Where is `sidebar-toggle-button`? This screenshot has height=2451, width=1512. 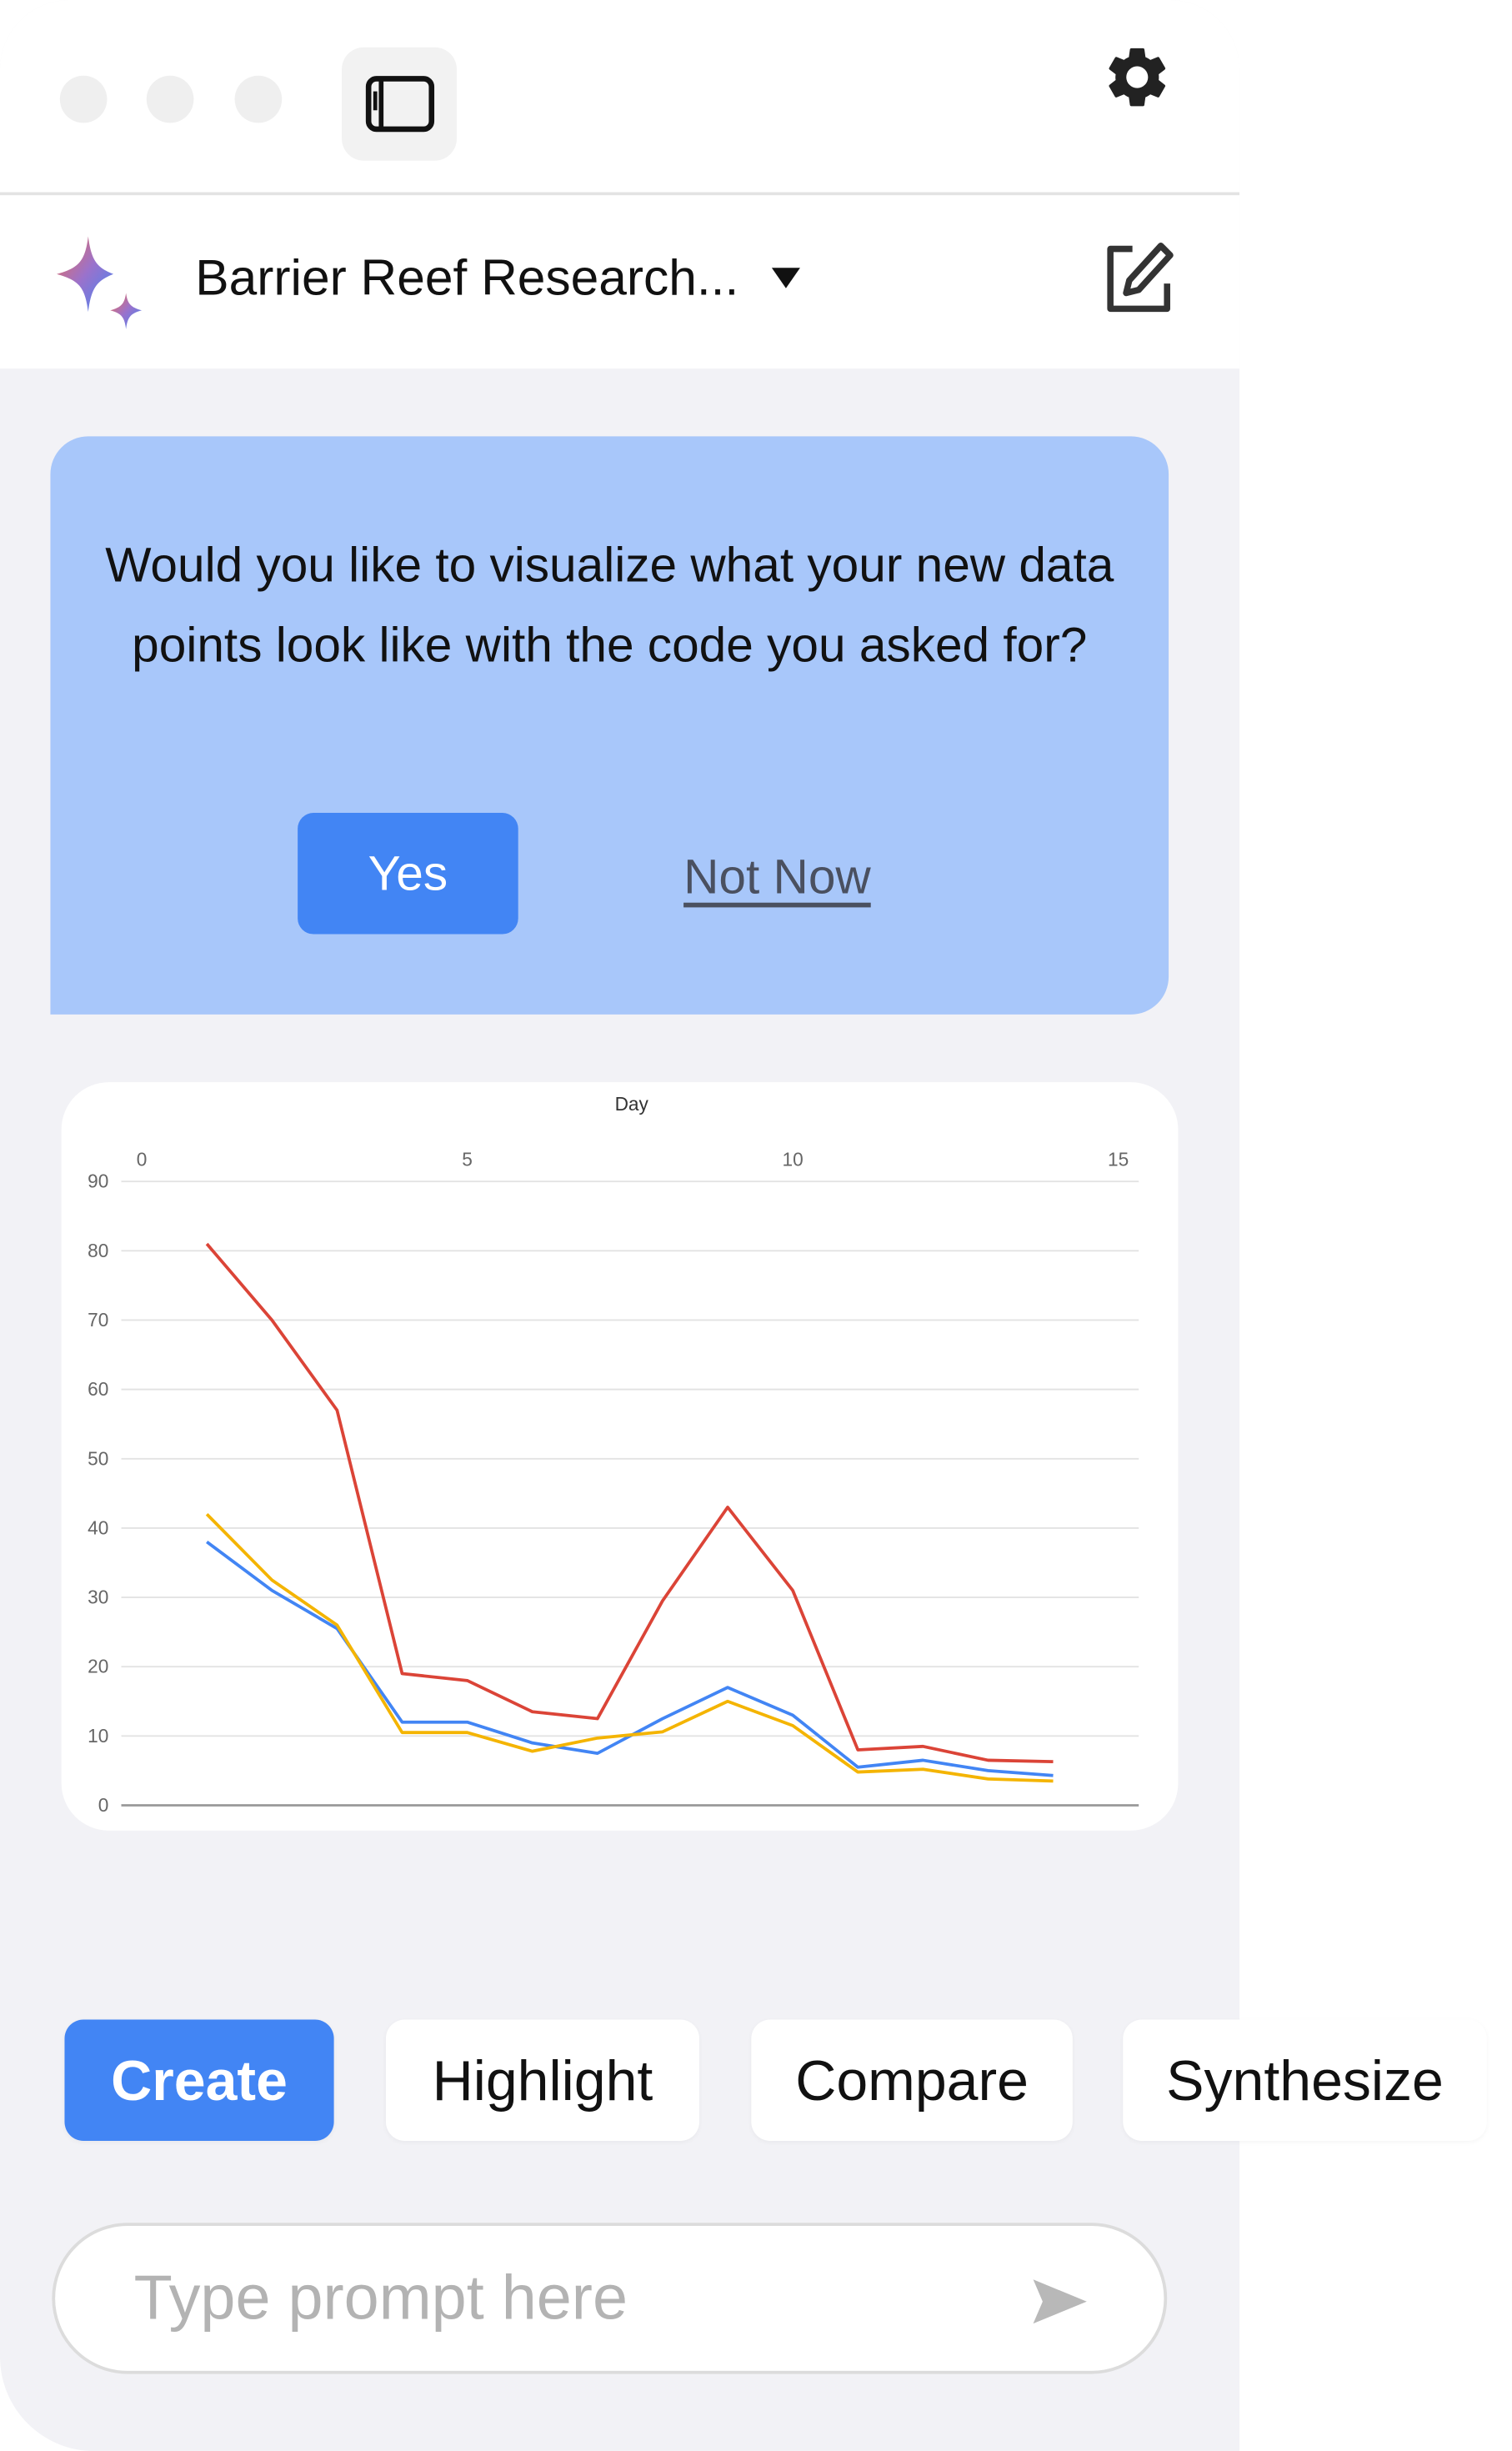 sidebar-toggle-button is located at coordinates (400, 104).